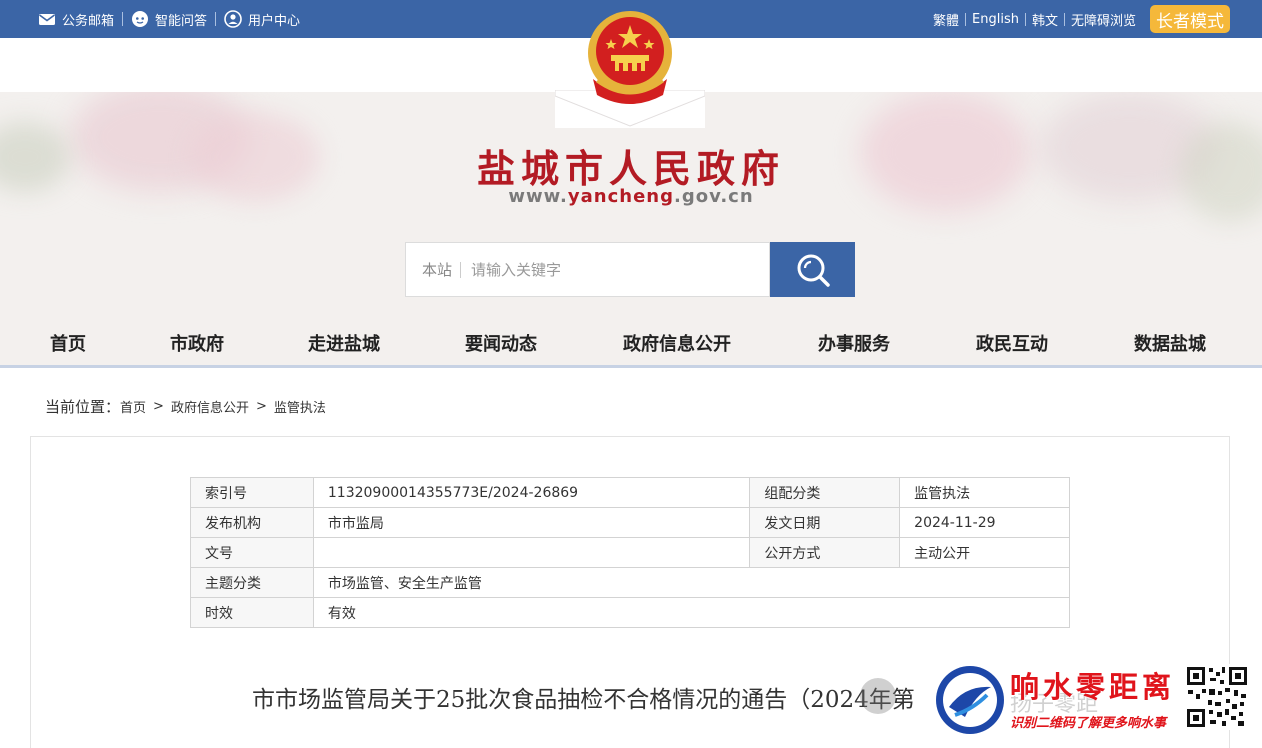 The height and width of the screenshot is (748, 1262). I want to click on date-value: 2024-11-29, so click(984, 522).